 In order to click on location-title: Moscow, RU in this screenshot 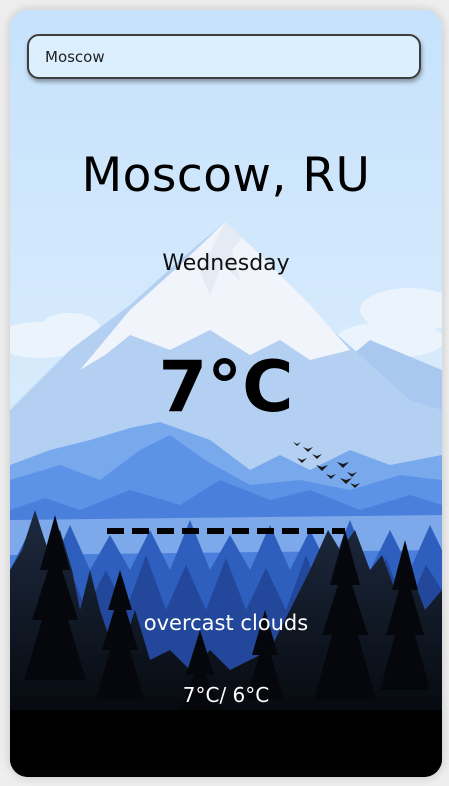, I will do `click(226, 175)`.